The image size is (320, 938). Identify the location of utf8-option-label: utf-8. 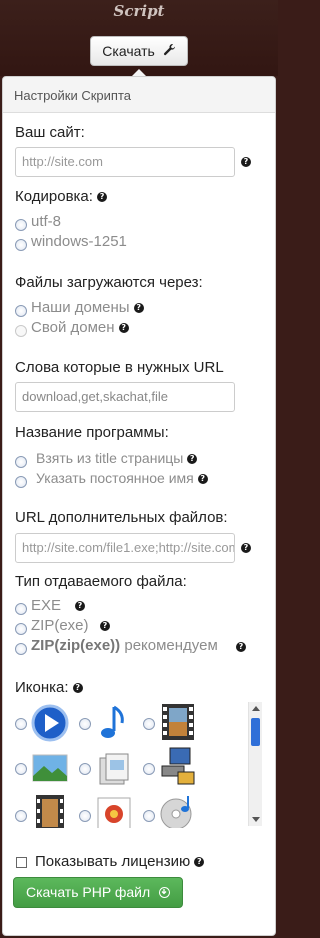
(46, 221).